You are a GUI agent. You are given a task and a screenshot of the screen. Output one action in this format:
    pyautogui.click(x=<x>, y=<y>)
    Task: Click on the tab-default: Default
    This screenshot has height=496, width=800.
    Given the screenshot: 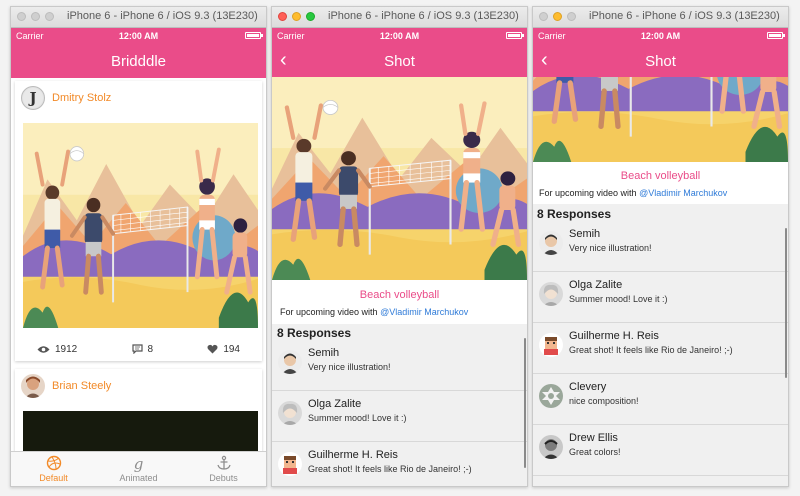 What is the action you would take?
    pyautogui.click(x=53, y=469)
    